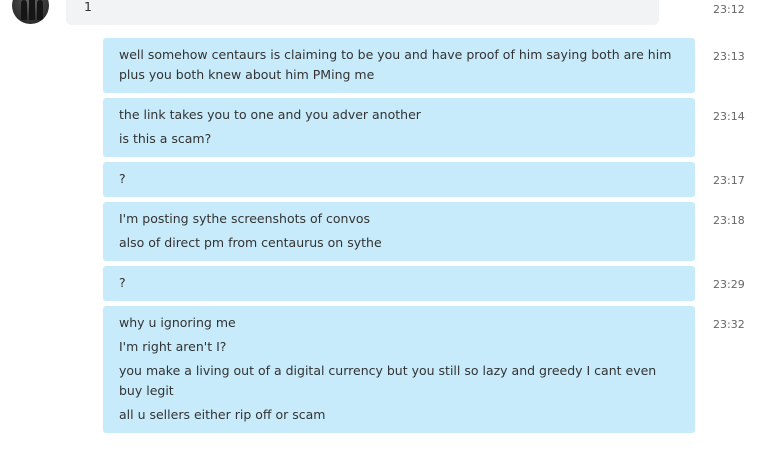 The height and width of the screenshot is (468, 761). I want to click on message-line: why u ignoring me, so click(177, 322).